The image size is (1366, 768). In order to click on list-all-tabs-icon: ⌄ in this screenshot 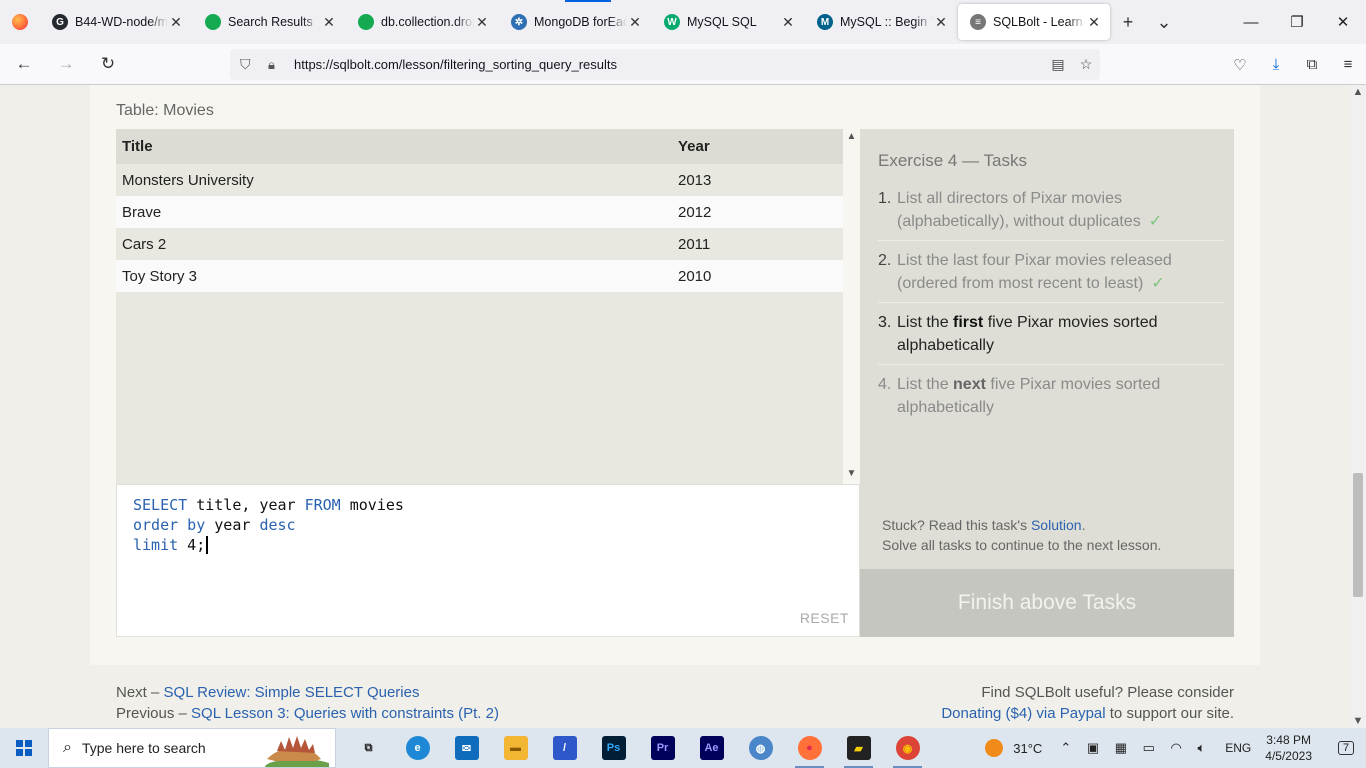, I will do `click(1164, 22)`.